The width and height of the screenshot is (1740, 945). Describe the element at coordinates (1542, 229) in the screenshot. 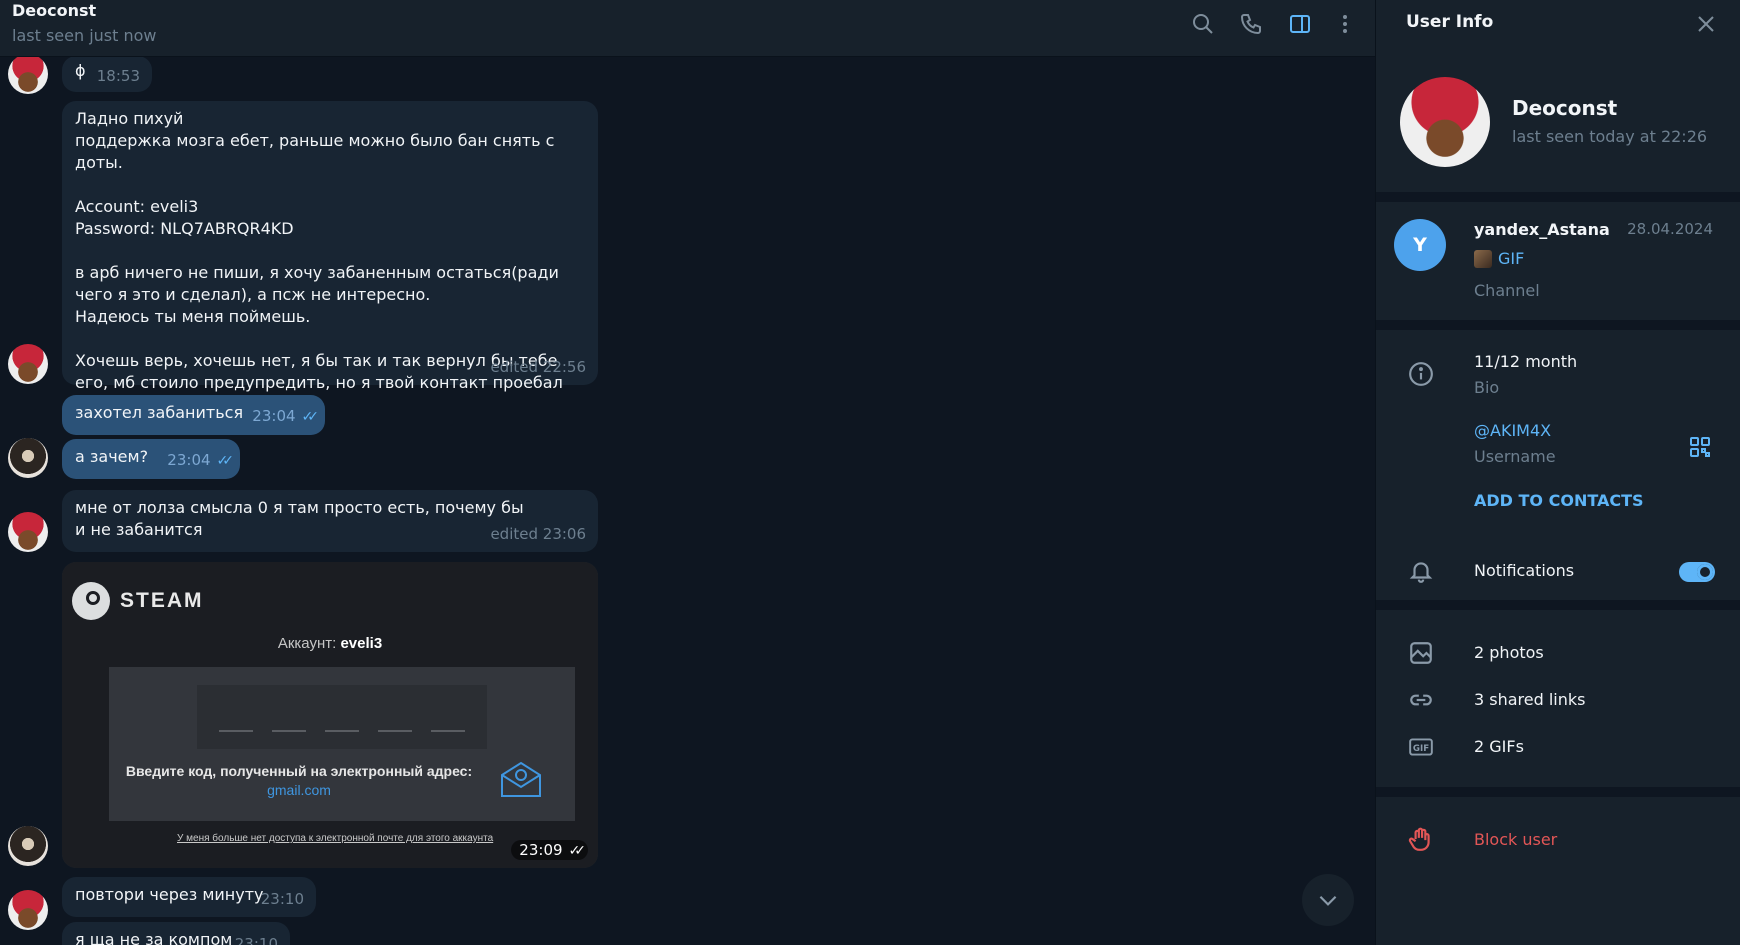

I see `channel-name: yandex_Astana` at that location.